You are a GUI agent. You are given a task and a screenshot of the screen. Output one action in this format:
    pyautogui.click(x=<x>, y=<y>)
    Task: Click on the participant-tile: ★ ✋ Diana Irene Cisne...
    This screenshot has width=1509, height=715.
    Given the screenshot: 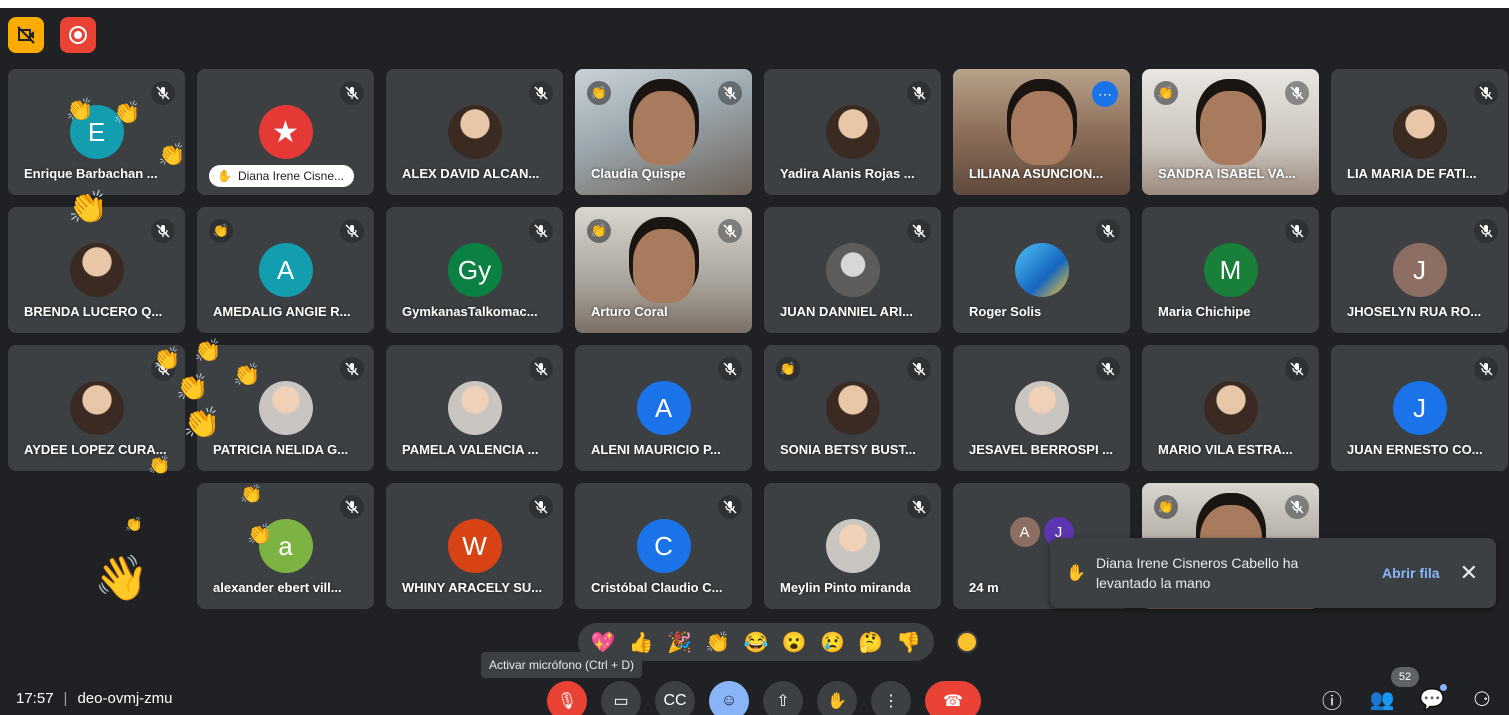 What is the action you would take?
    pyautogui.click(x=285, y=132)
    